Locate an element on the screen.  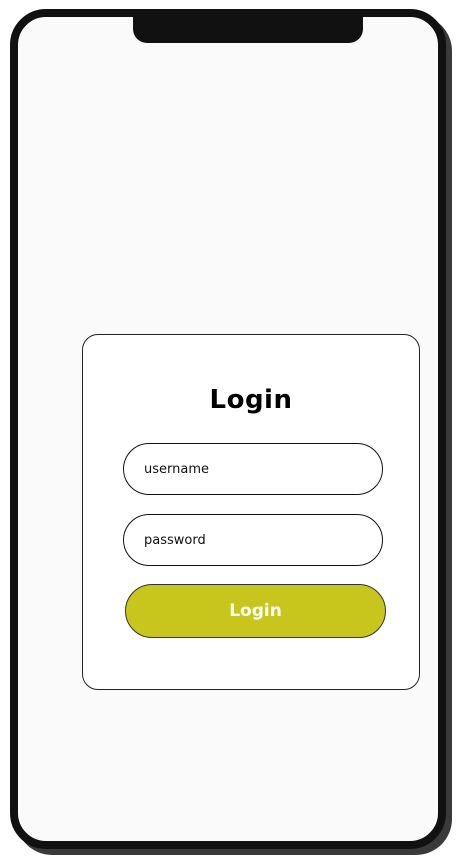
login-button: Login is located at coordinates (255, 611).